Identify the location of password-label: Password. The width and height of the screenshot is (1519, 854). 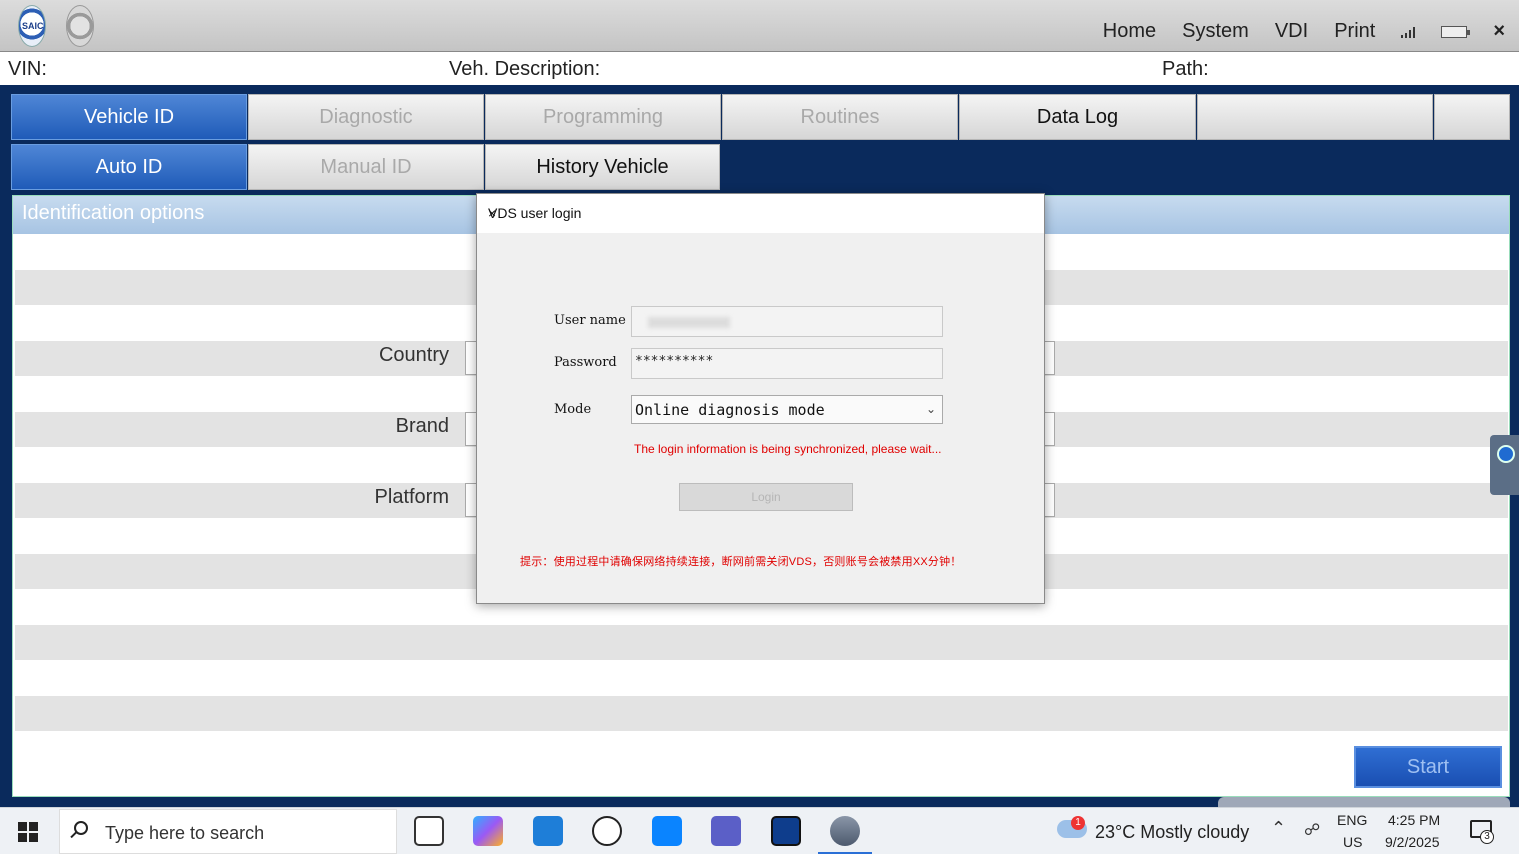
(585, 362).